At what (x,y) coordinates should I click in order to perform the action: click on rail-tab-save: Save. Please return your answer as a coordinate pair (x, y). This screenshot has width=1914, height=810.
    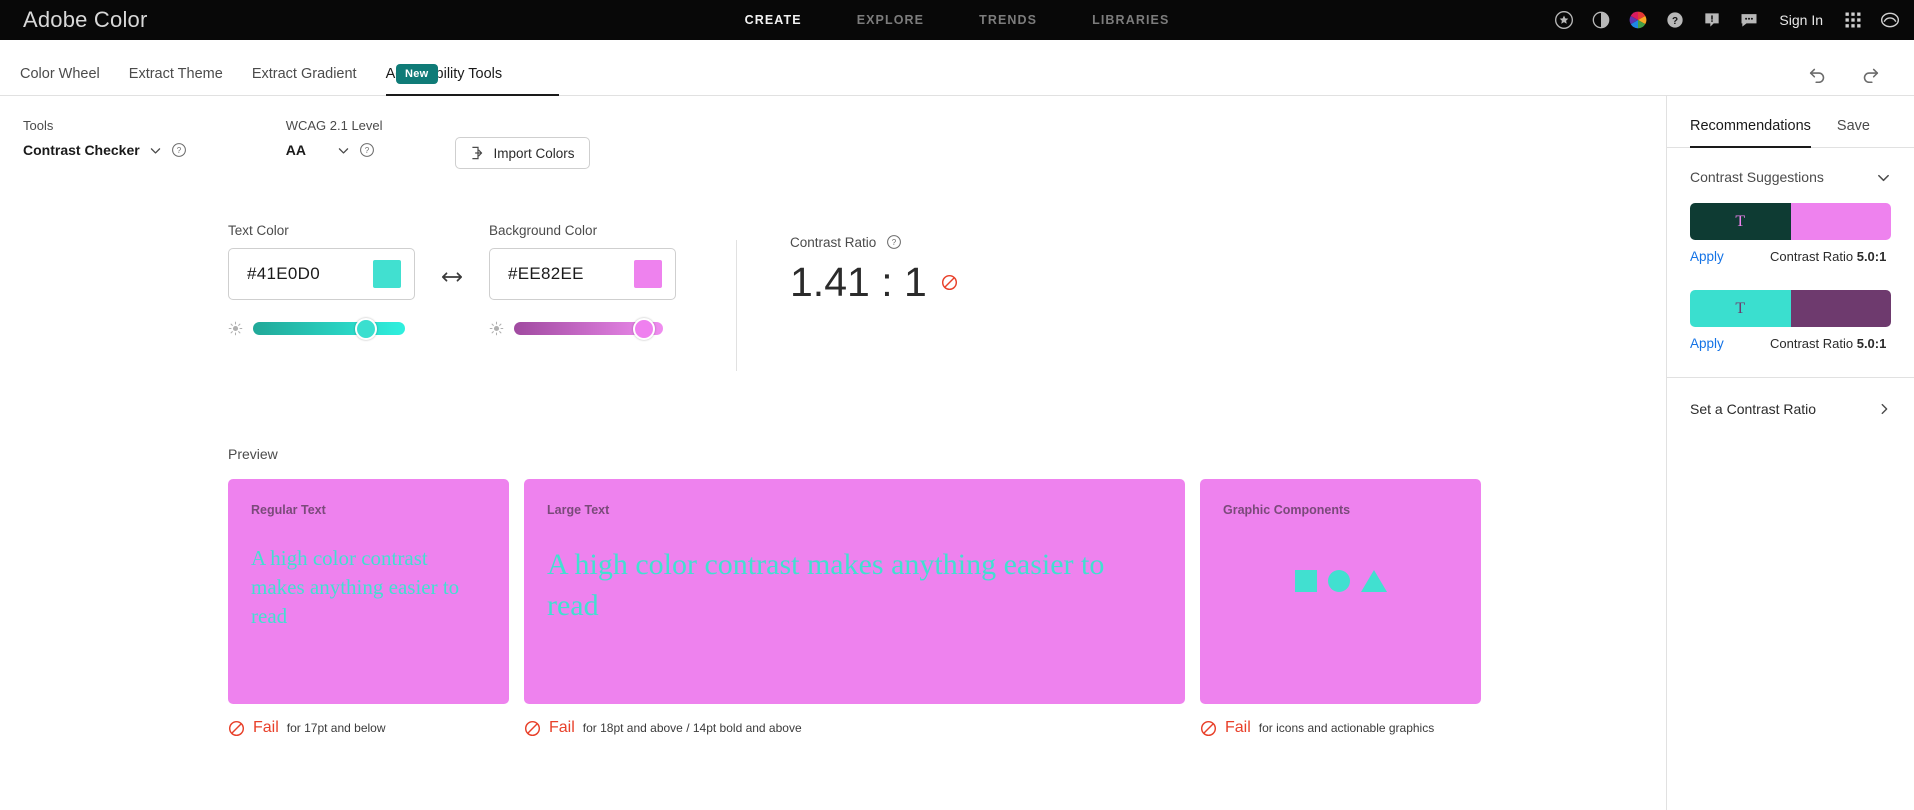
    Looking at the image, I should click on (1853, 133).